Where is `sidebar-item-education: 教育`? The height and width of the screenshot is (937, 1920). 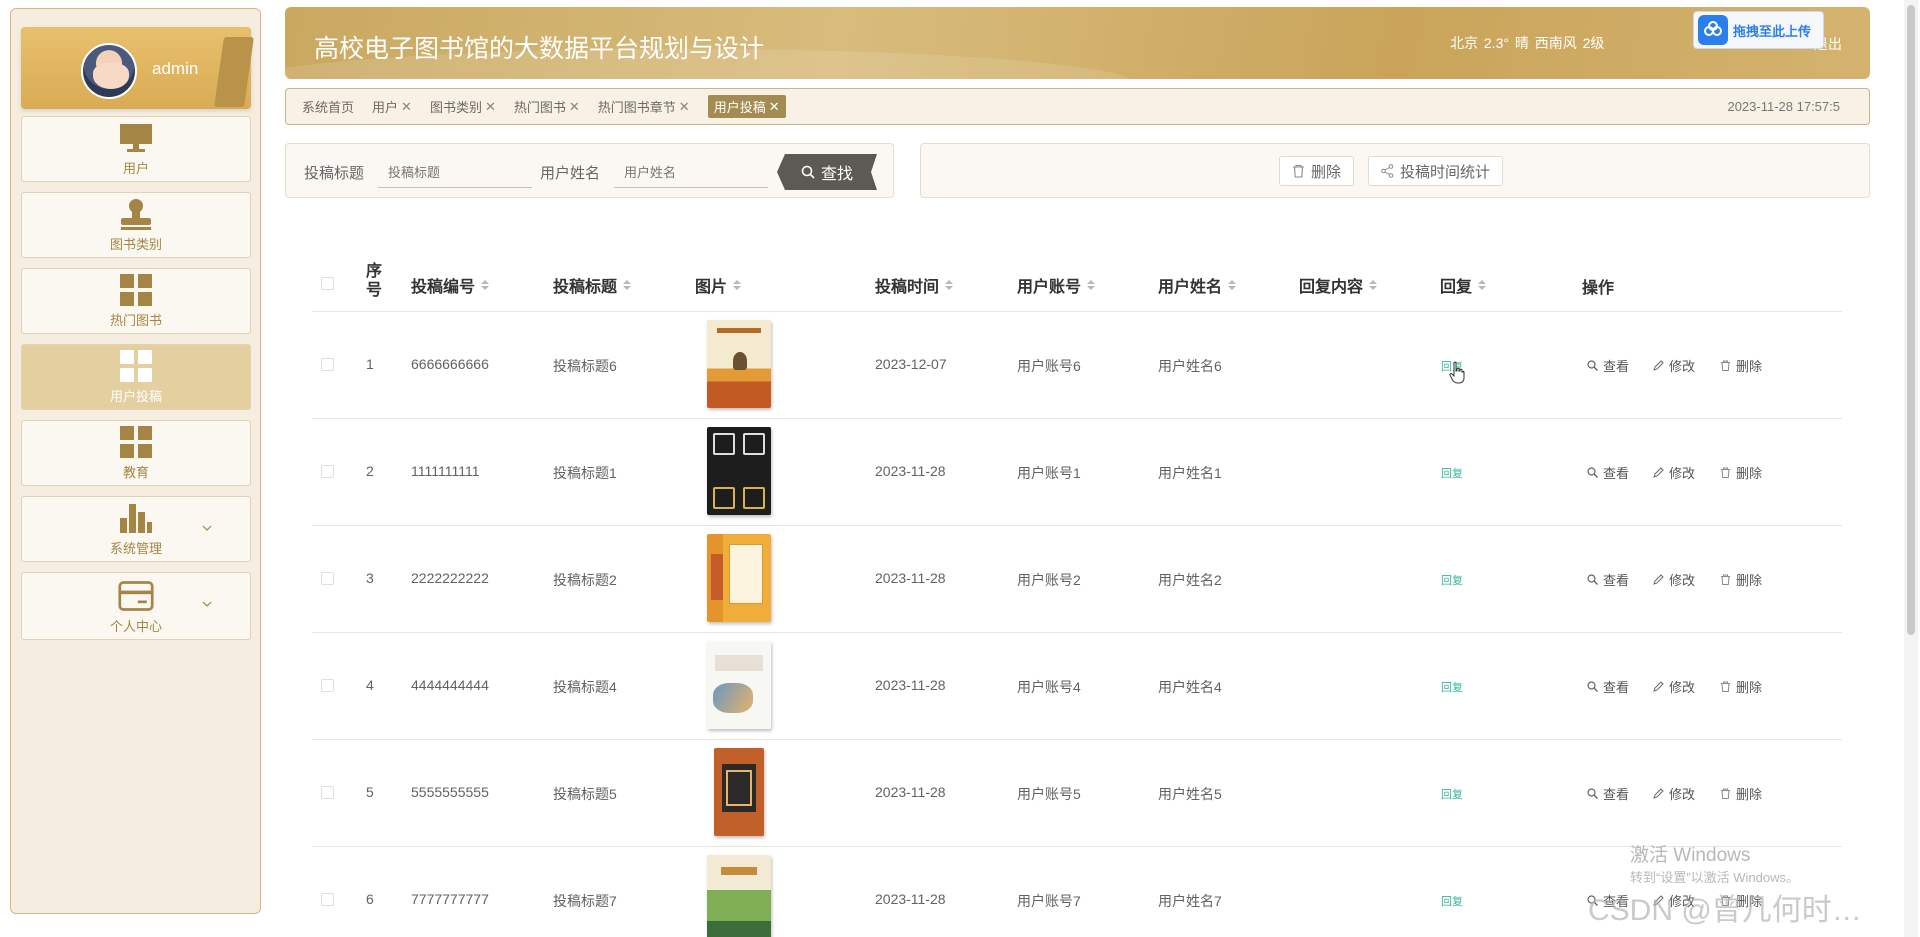 sidebar-item-education: 教育 is located at coordinates (136, 453).